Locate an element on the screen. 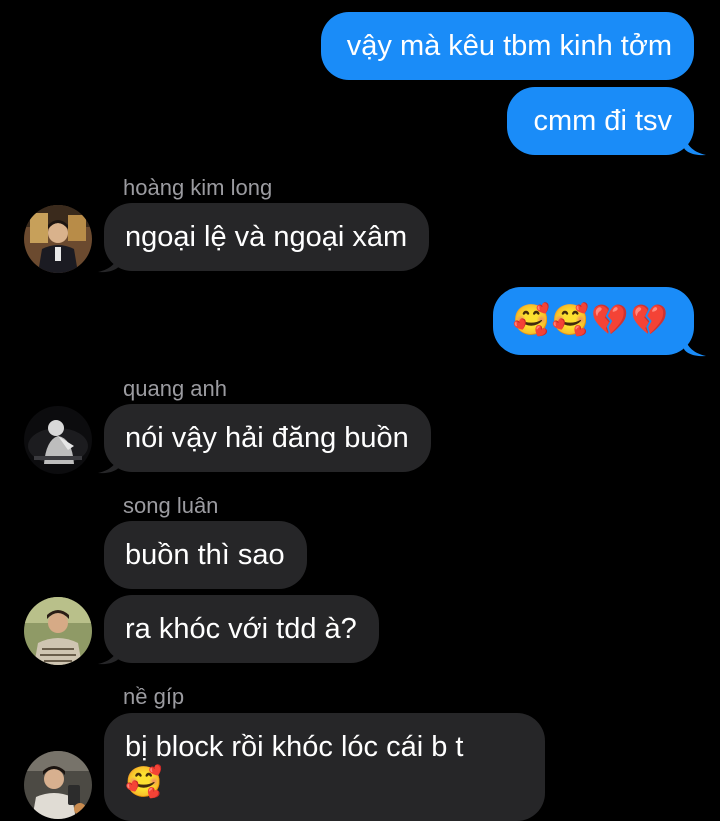  avatar-quang-anh is located at coordinates (58, 440).